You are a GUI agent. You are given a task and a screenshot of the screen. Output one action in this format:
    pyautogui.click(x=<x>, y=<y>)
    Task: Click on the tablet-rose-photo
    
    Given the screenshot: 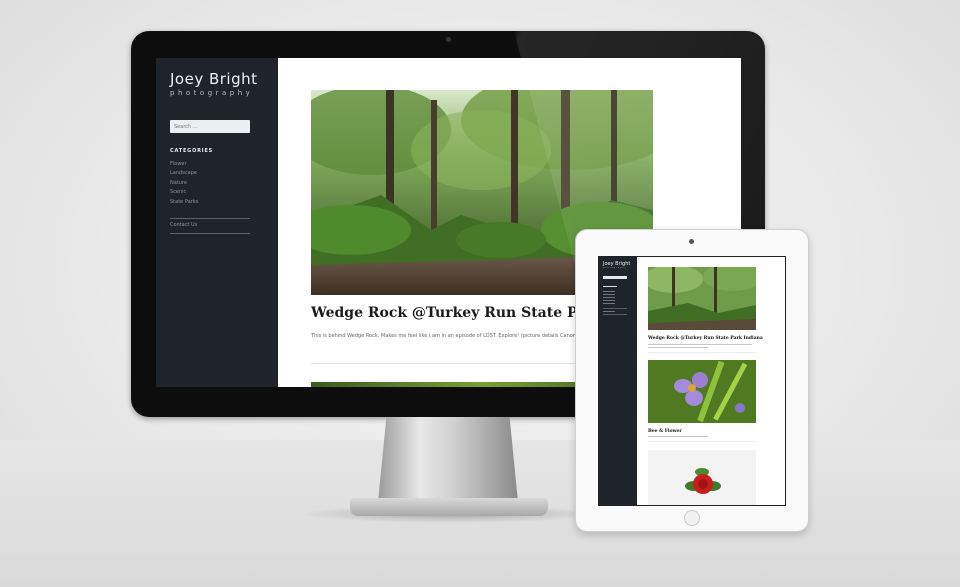 What is the action you would take?
    pyautogui.click(x=702, y=477)
    